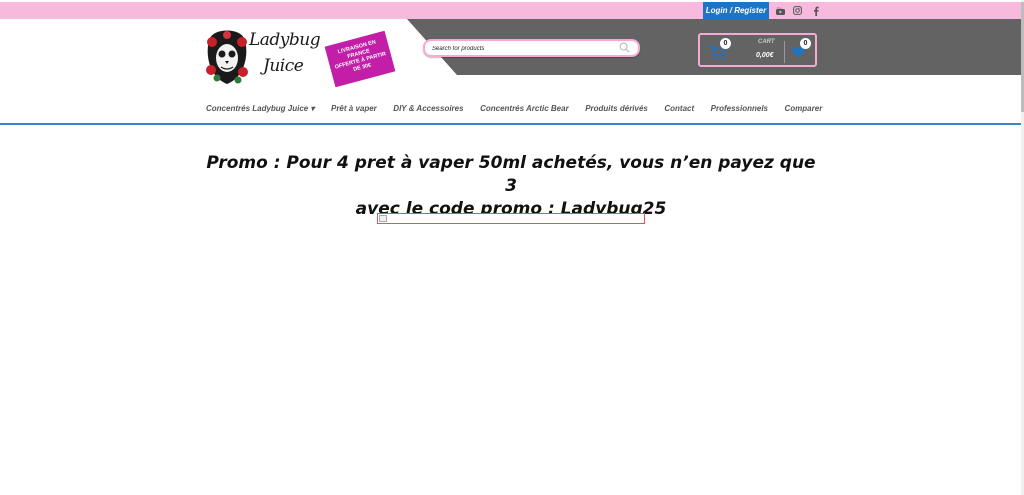 Image resolution: width=1024 pixels, height=495 pixels. I want to click on broken-image-icon, so click(383, 218).